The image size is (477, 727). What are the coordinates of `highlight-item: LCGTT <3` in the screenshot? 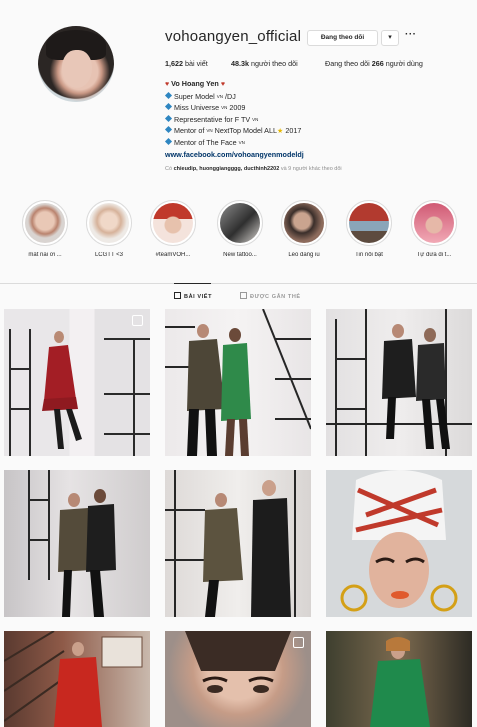 It's located at (109, 229).